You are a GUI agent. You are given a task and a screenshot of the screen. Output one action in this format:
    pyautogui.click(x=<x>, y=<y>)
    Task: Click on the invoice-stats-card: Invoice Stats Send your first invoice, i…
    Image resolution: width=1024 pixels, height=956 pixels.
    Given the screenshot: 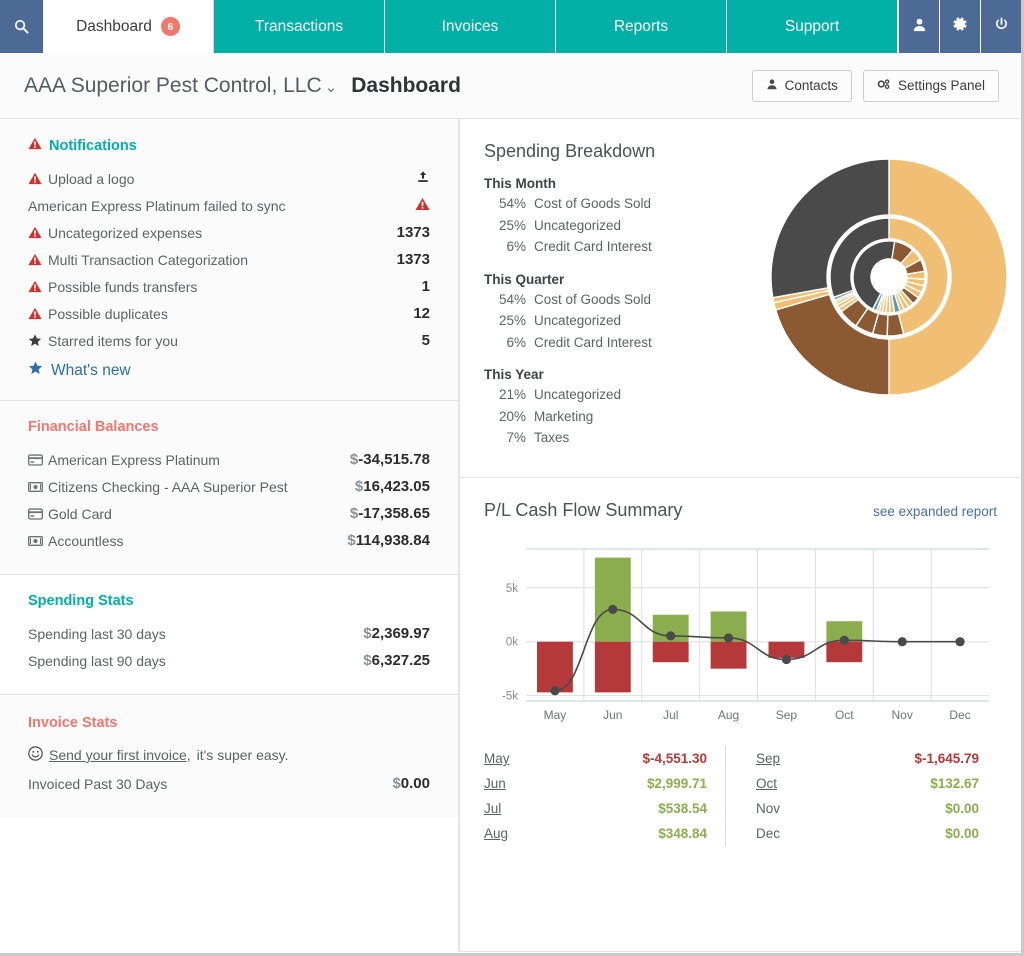 What is the action you would take?
    pyautogui.click(x=229, y=756)
    